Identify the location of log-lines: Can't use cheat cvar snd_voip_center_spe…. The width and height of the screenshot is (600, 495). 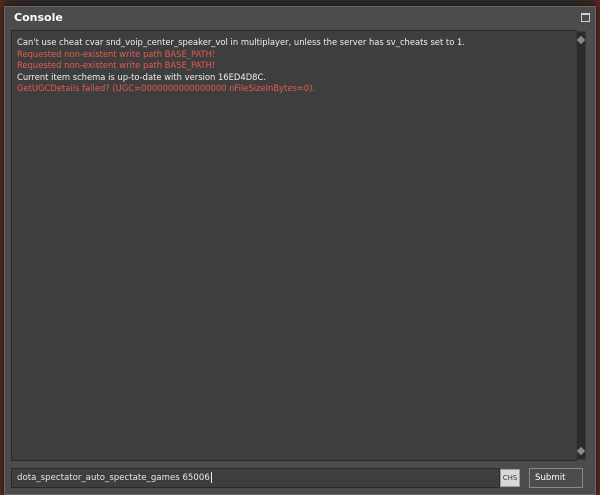
(294, 66).